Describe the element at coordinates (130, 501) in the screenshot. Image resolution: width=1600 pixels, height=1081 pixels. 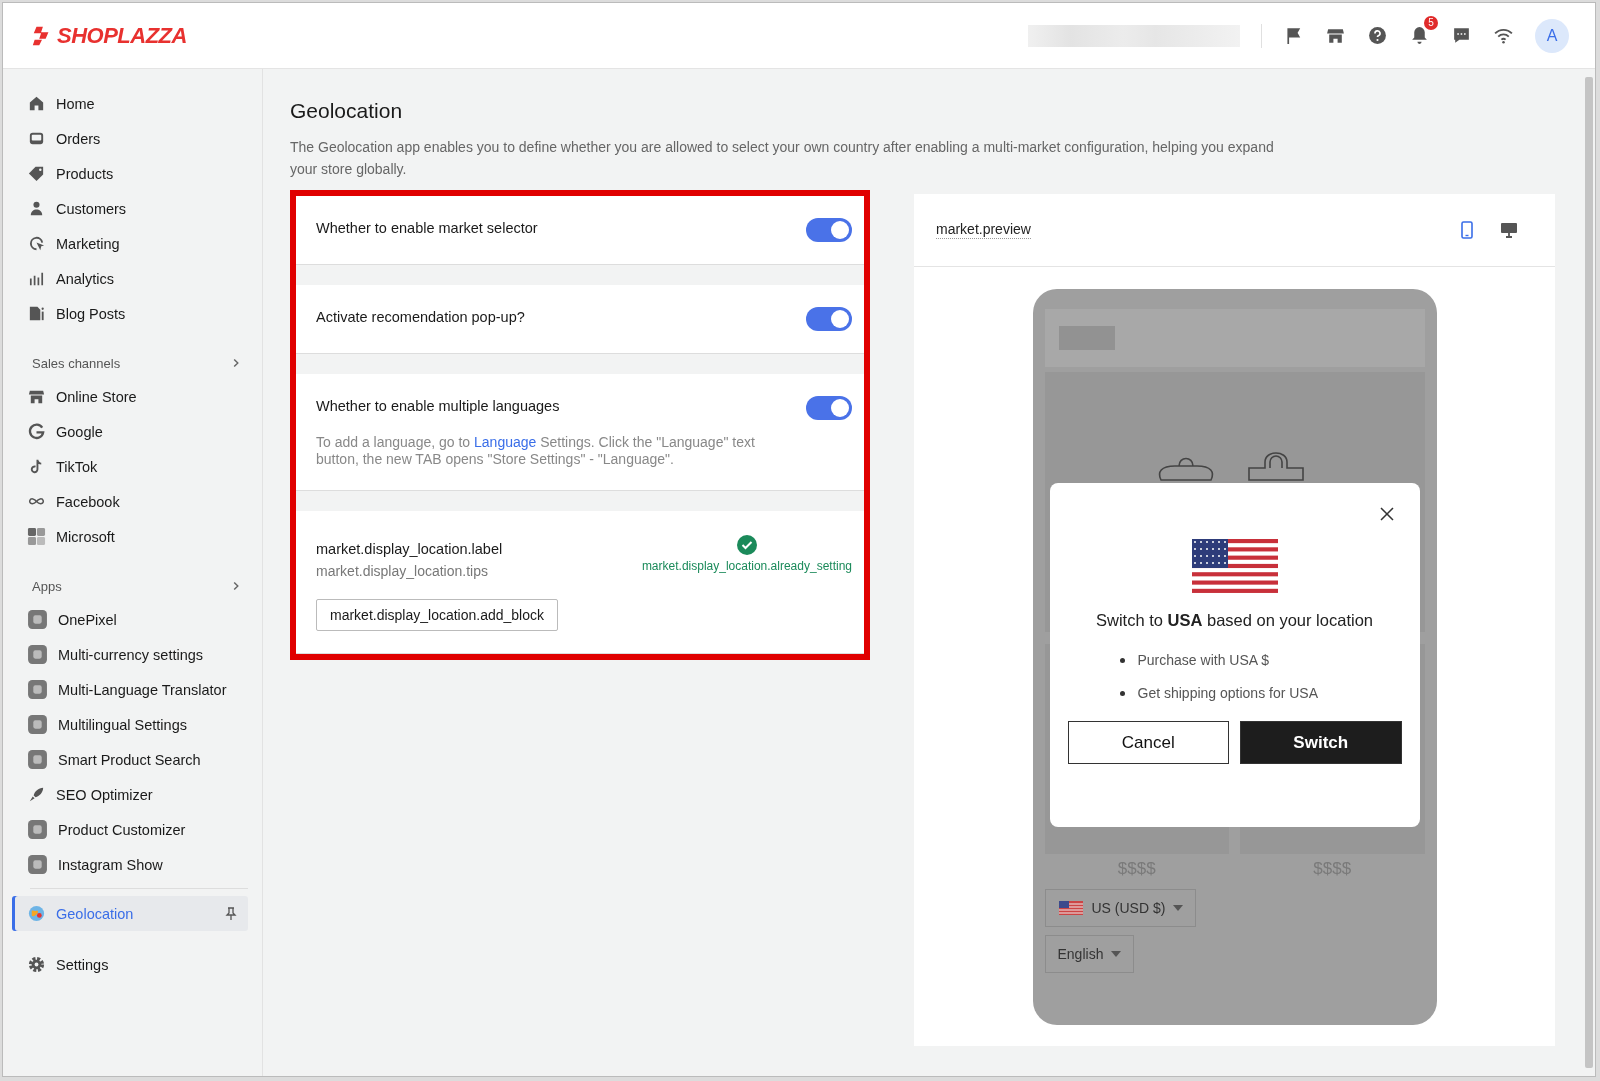
I see `sidebar-item: Facebook` at that location.